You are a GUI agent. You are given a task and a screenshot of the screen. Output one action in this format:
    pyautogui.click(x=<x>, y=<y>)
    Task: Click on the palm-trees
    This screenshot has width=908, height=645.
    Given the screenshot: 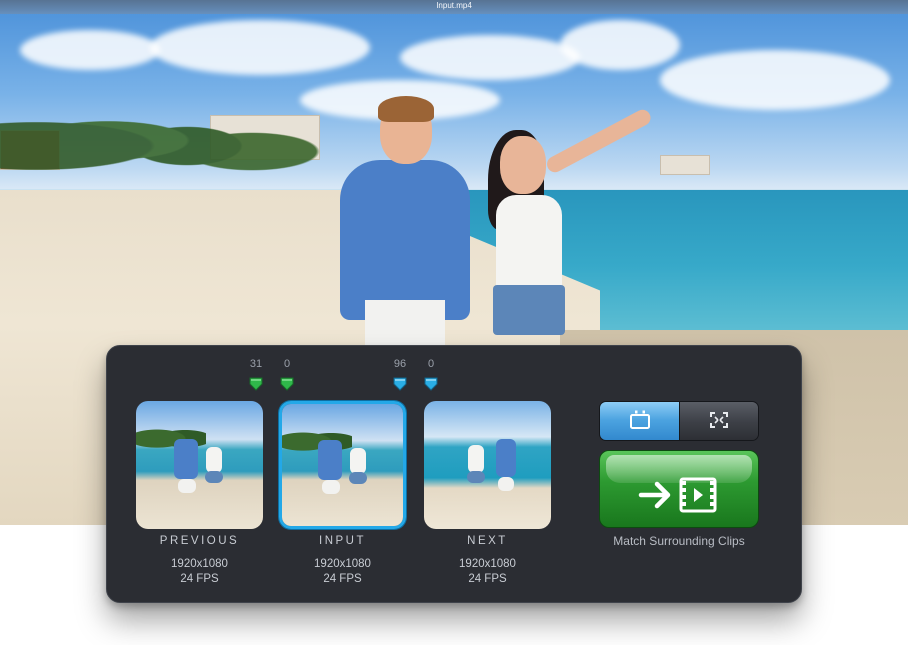 What is the action you would take?
    pyautogui.click(x=180, y=135)
    